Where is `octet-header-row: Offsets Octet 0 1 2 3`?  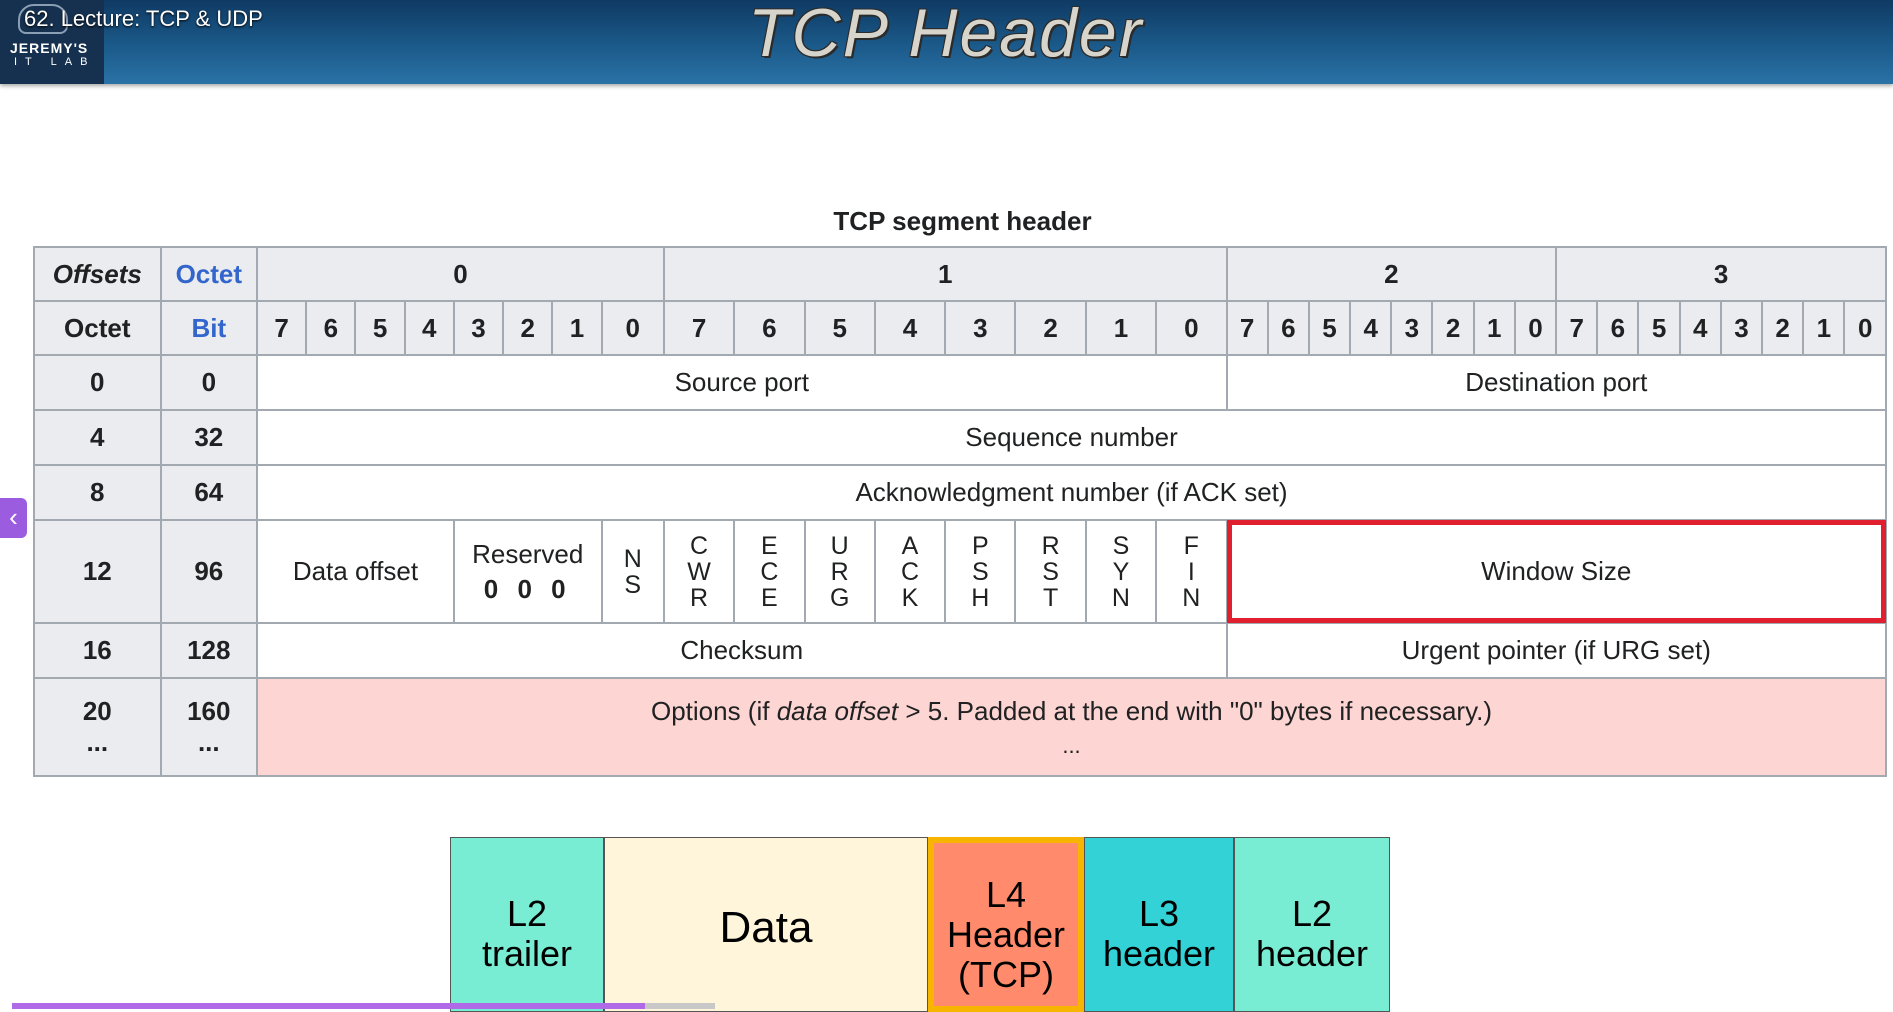
octet-header-row: Offsets Octet 0 1 2 3 is located at coordinates (960, 274).